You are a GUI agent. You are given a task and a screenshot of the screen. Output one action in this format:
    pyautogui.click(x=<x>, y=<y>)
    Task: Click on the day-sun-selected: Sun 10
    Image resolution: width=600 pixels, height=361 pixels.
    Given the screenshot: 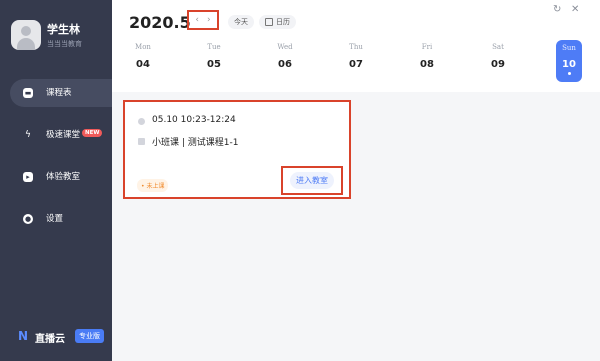 What is the action you would take?
    pyautogui.click(x=569, y=61)
    